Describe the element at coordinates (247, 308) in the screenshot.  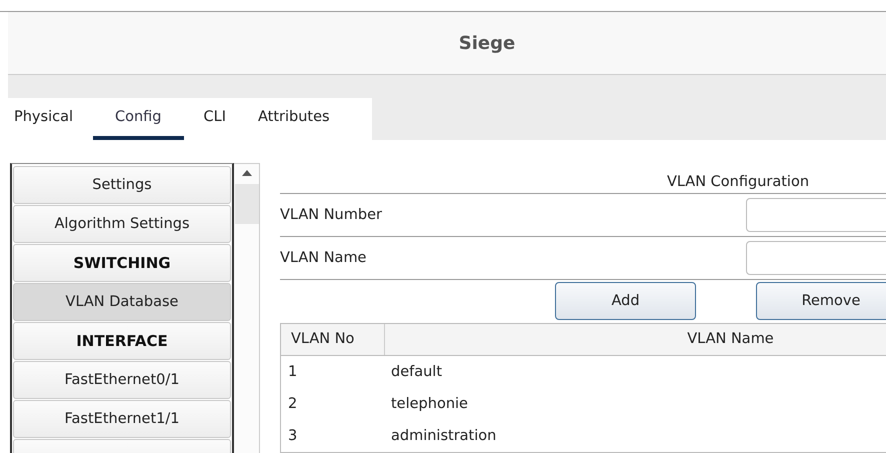
I see `scrollbar` at that location.